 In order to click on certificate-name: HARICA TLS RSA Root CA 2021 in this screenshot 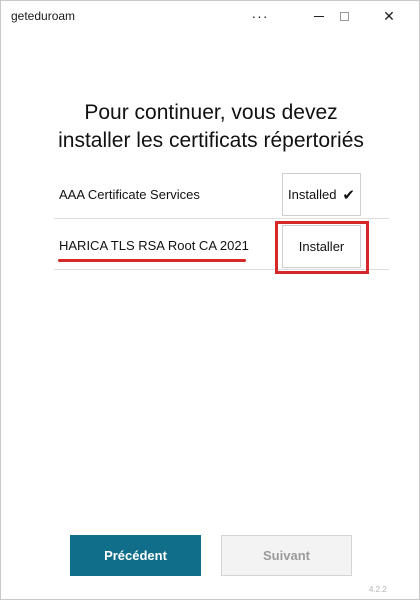, I will do `click(154, 245)`.